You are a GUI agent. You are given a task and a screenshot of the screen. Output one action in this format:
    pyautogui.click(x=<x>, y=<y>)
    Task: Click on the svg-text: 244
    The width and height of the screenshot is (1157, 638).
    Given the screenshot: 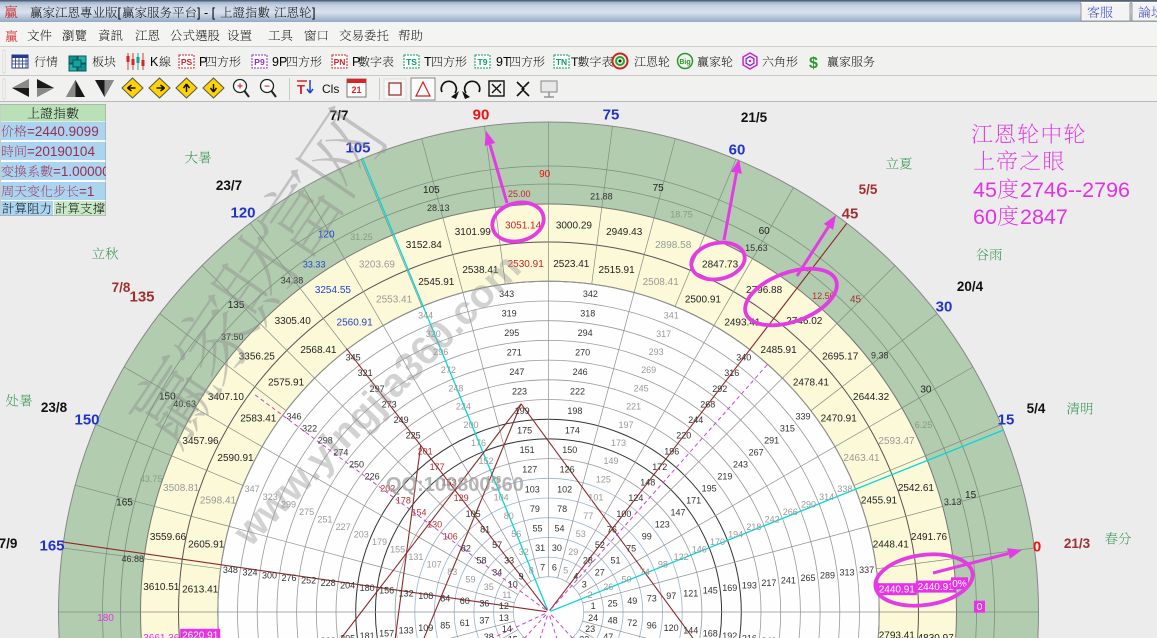 What is the action you would take?
    pyautogui.click(x=695, y=420)
    